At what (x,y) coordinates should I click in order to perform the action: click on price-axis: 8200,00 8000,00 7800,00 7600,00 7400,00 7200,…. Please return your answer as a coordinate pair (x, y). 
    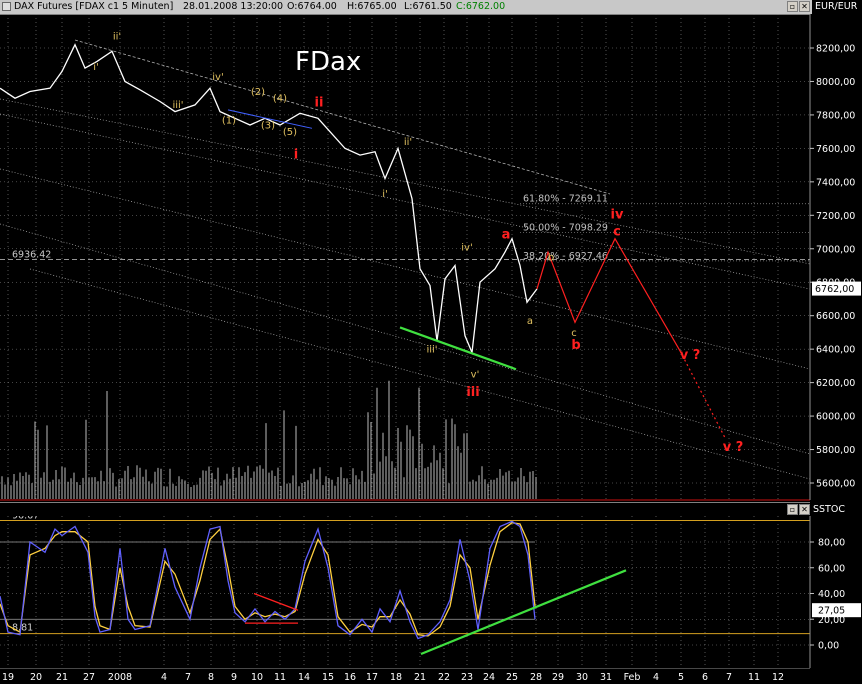
    Looking at the image, I should click on (835, 257).